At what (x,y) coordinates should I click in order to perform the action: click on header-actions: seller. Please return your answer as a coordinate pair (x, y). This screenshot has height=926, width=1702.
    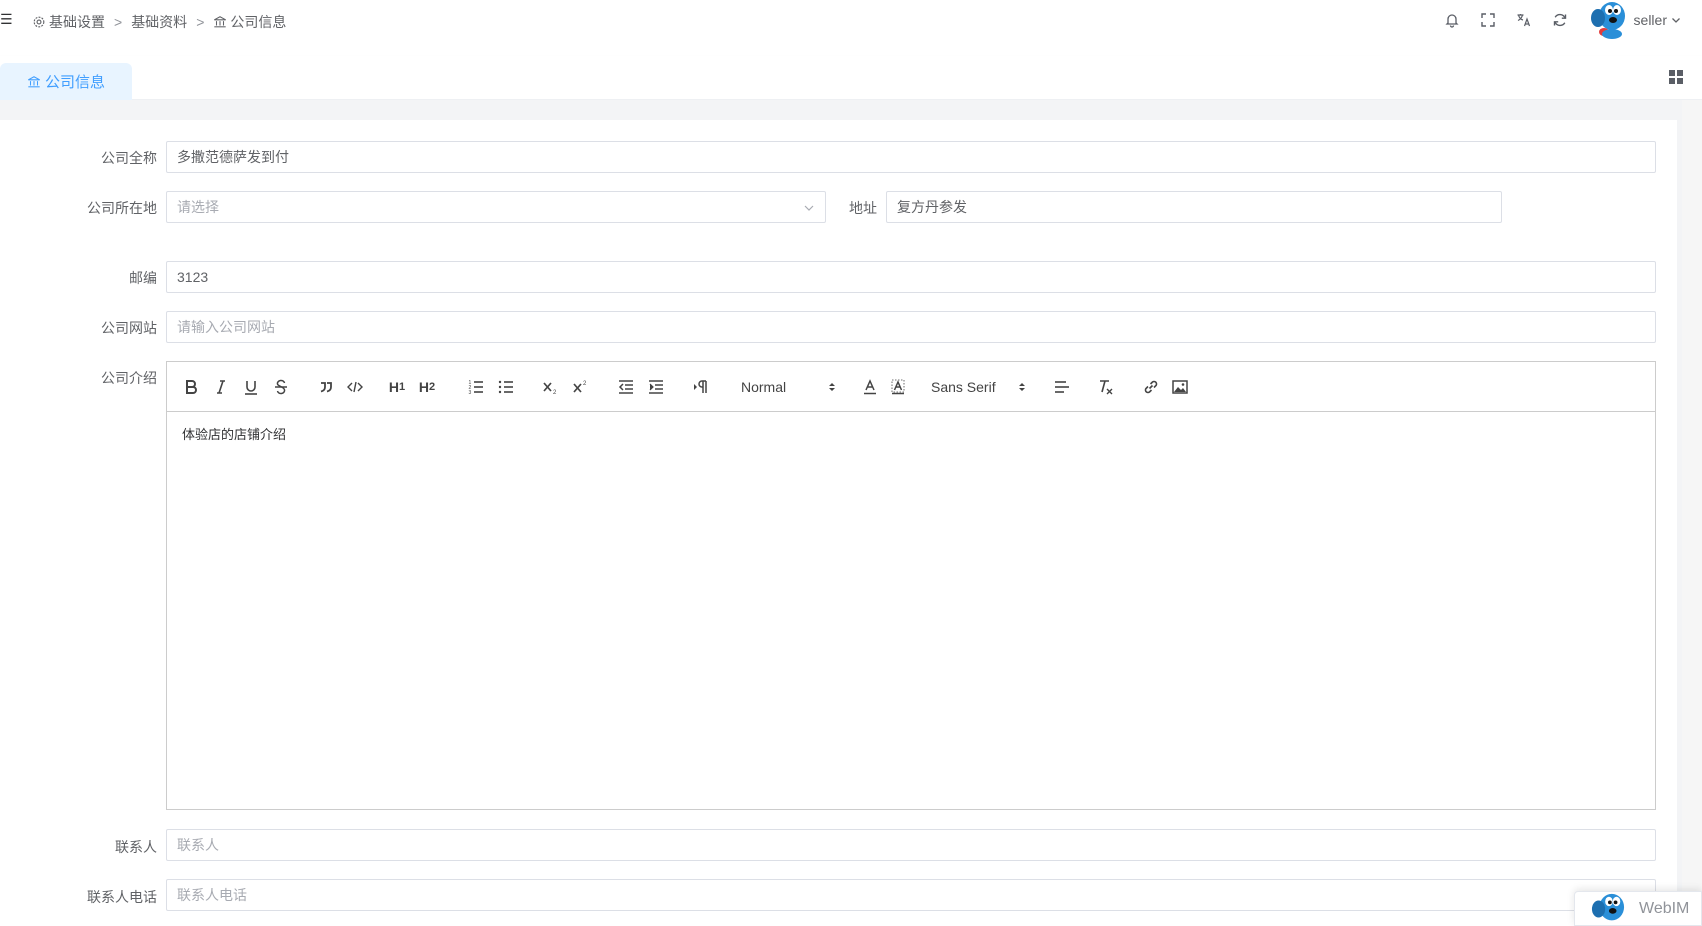
    Looking at the image, I should click on (1573, 20).